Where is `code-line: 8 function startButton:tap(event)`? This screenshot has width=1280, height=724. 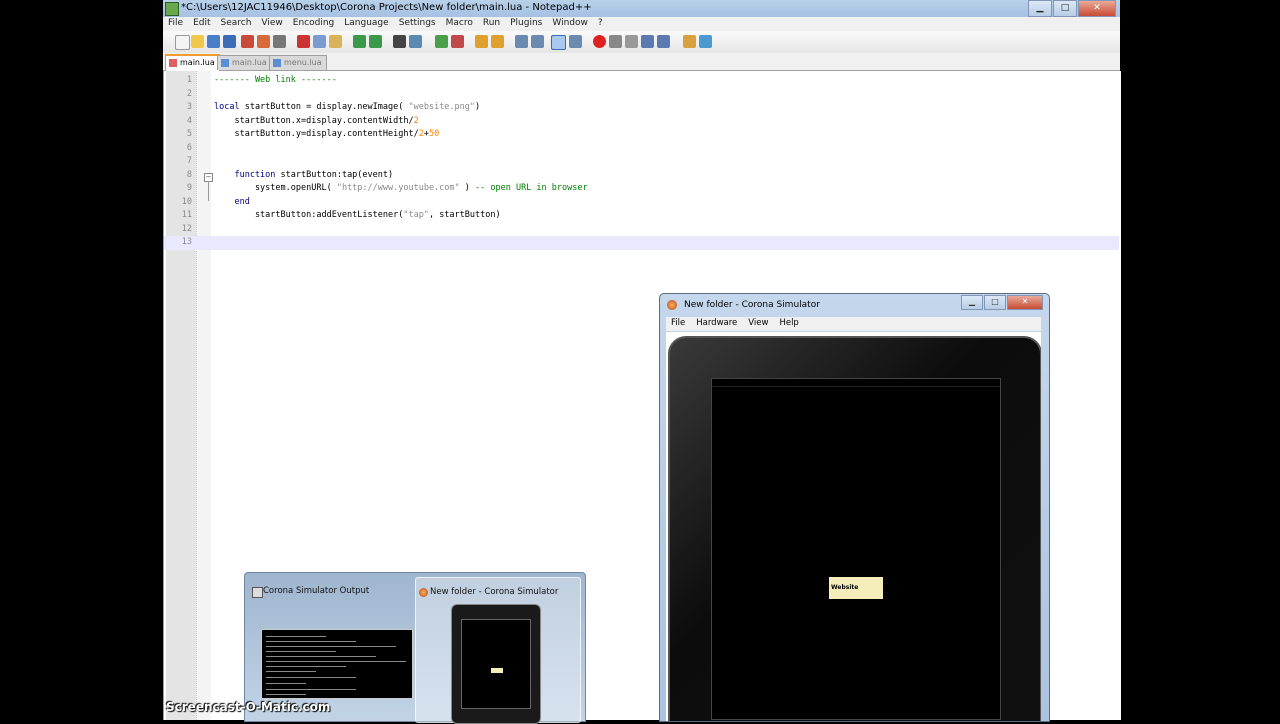
code-line: 8 function startButton:tap(event) is located at coordinates (641, 176).